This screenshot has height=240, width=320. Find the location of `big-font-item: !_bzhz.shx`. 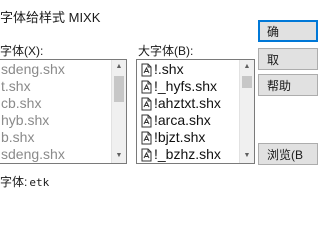

big-font-item: !_bzhz.shx is located at coordinates (188, 154).